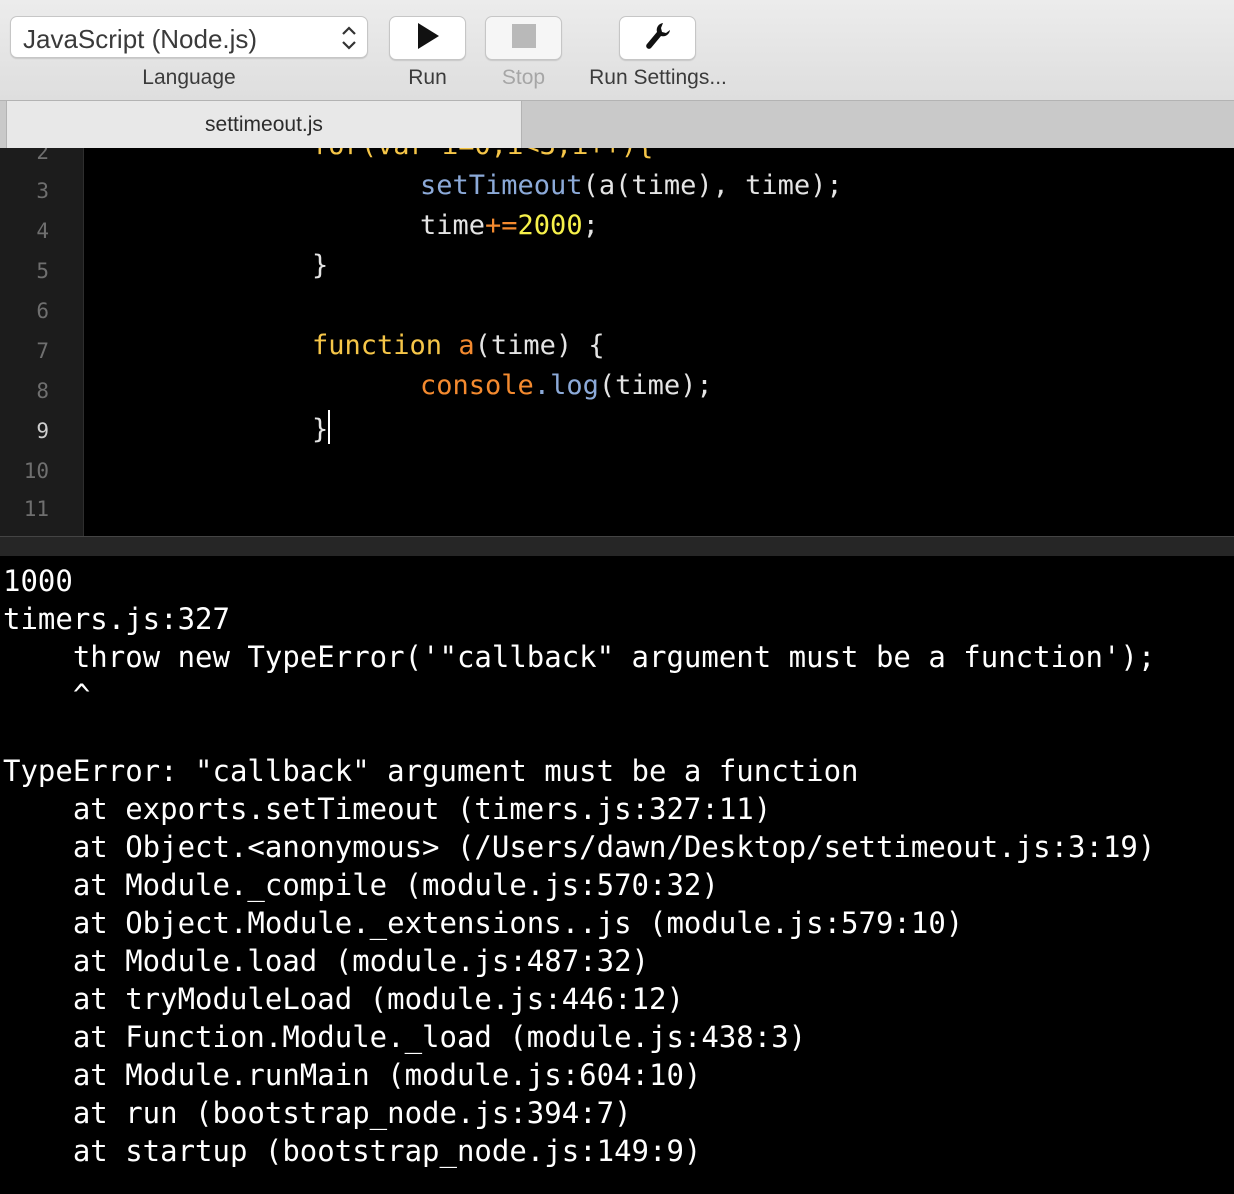  What do you see at coordinates (42, 351) in the screenshot?
I see `line-number: 7` at bounding box center [42, 351].